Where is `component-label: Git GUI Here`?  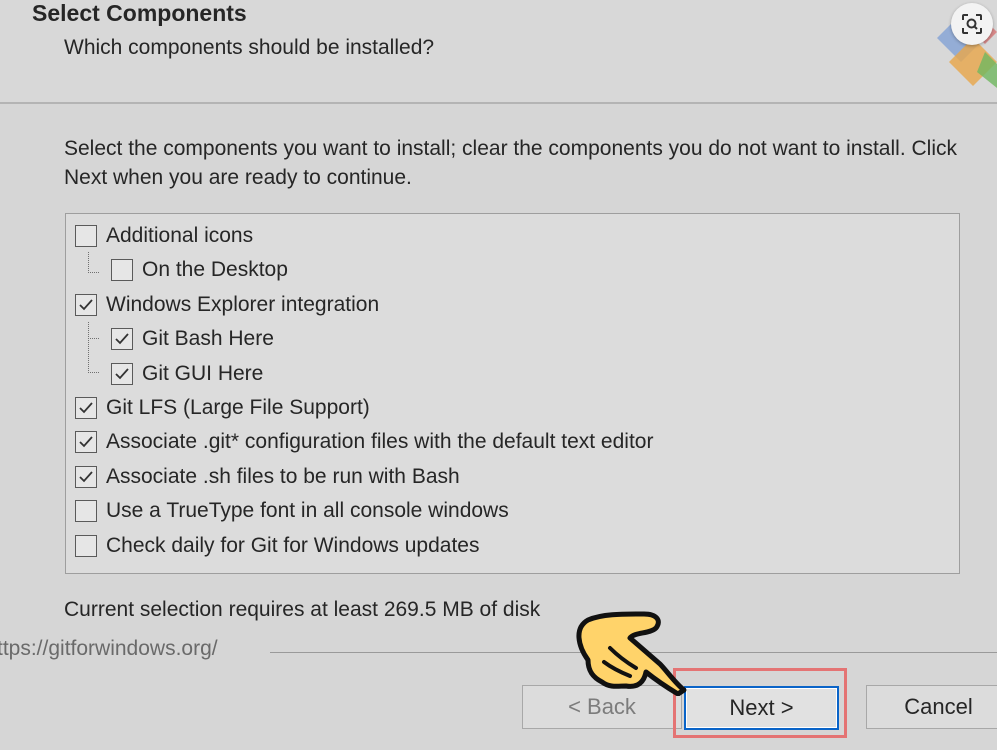 component-label: Git GUI Here is located at coordinates (203, 373).